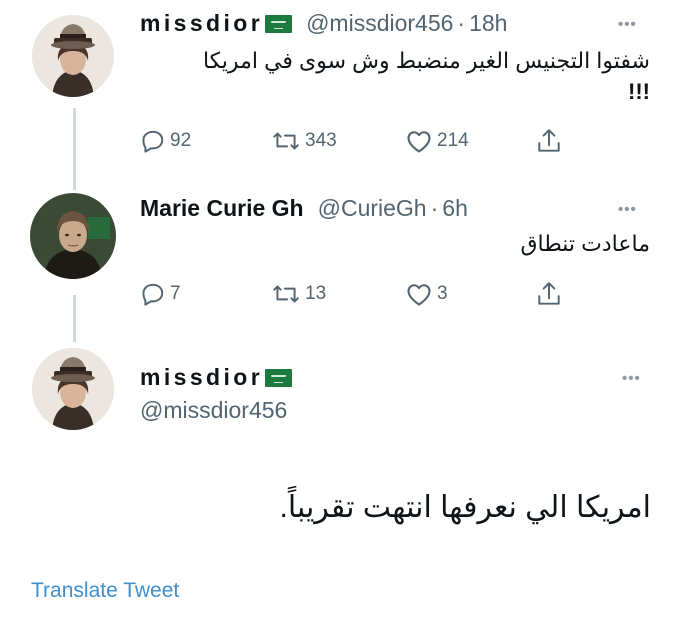  What do you see at coordinates (639, 91) in the screenshot?
I see `tweet-1-text-line-2: !!!` at bounding box center [639, 91].